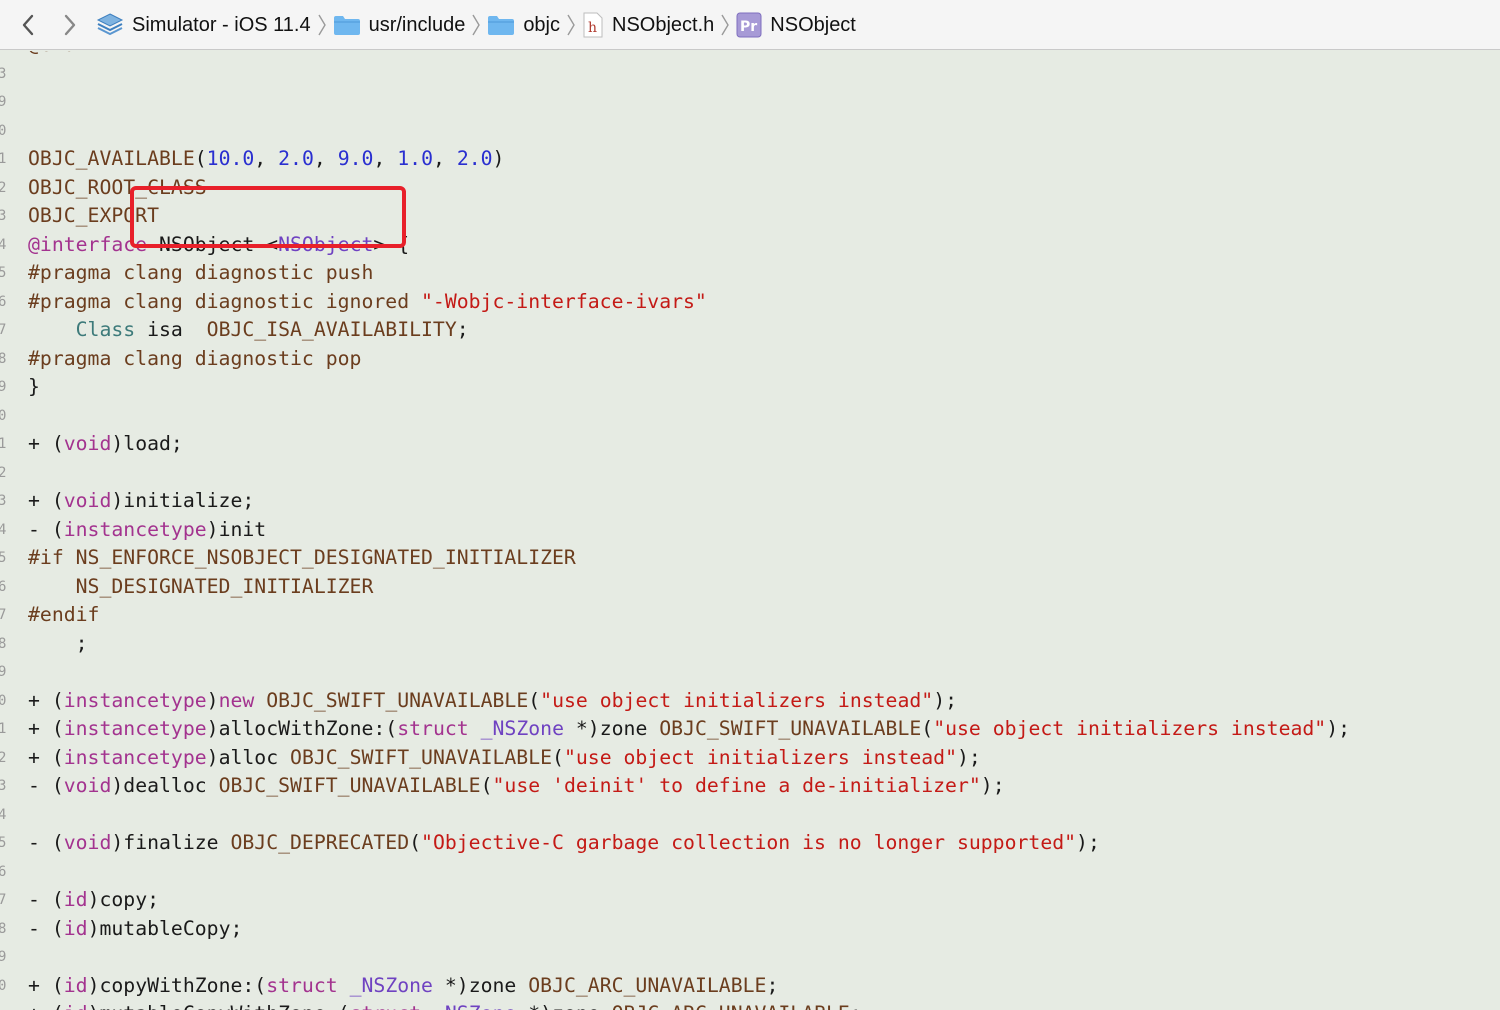 The height and width of the screenshot is (1010, 1500). What do you see at coordinates (3, 928) in the screenshot?
I see `line-number: 8` at bounding box center [3, 928].